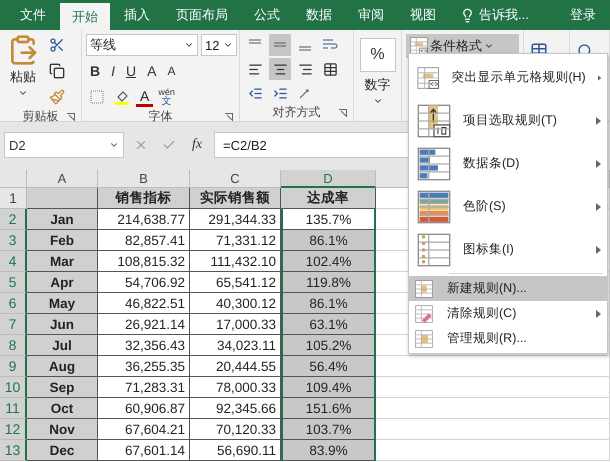  Describe the element at coordinates (144, 240) in the screenshot. I see `table-cell: 82,857.41` at that location.